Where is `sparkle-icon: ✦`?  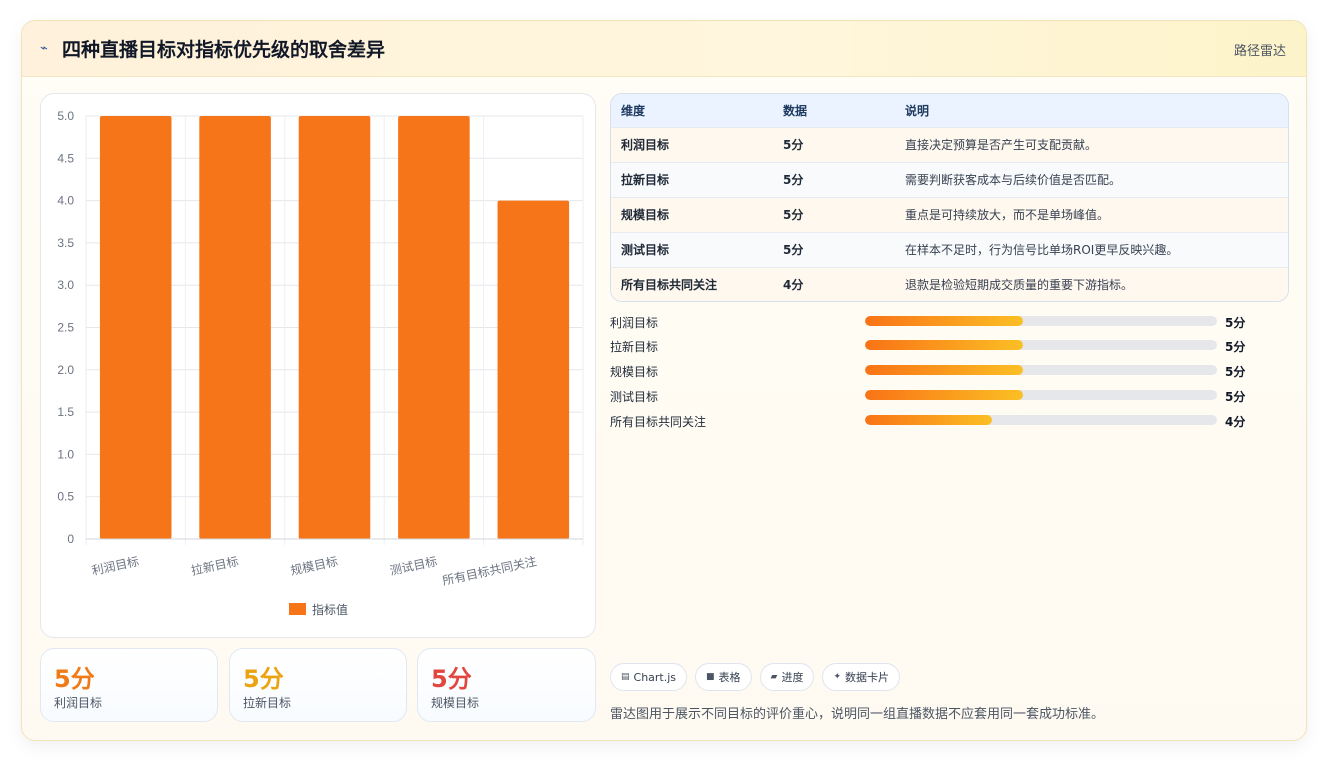
sparkle-icon: ✦ is located at coordinates (837, 677).